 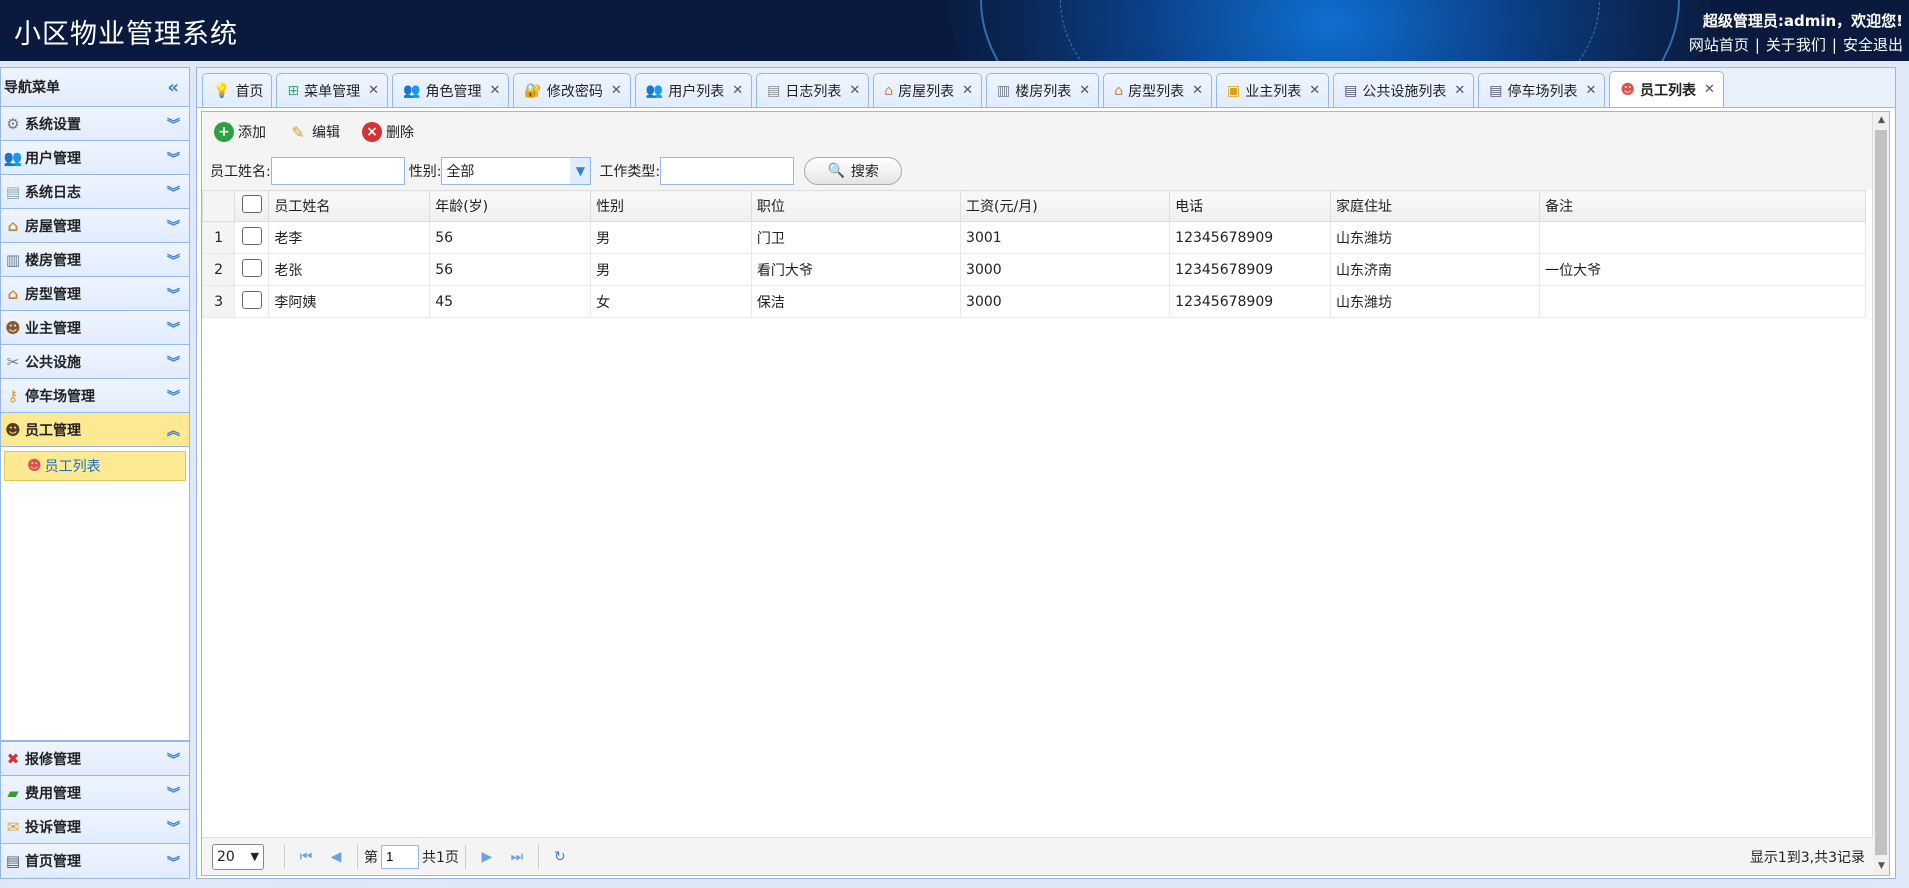 What do you see at coordinates (13, 191) in the screenshot?
I see `log-icon: ▤` at bounding box center [13, 191].